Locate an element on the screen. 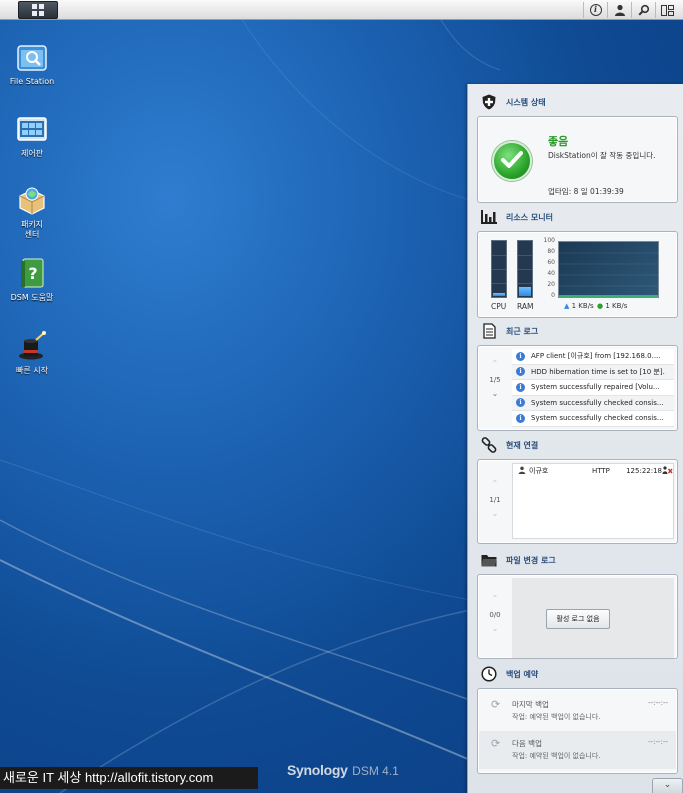 The width and height of the screenshot is (683, 793). file-change-log-area: 활성 로그 없음 is located at coordinates (593, 618).